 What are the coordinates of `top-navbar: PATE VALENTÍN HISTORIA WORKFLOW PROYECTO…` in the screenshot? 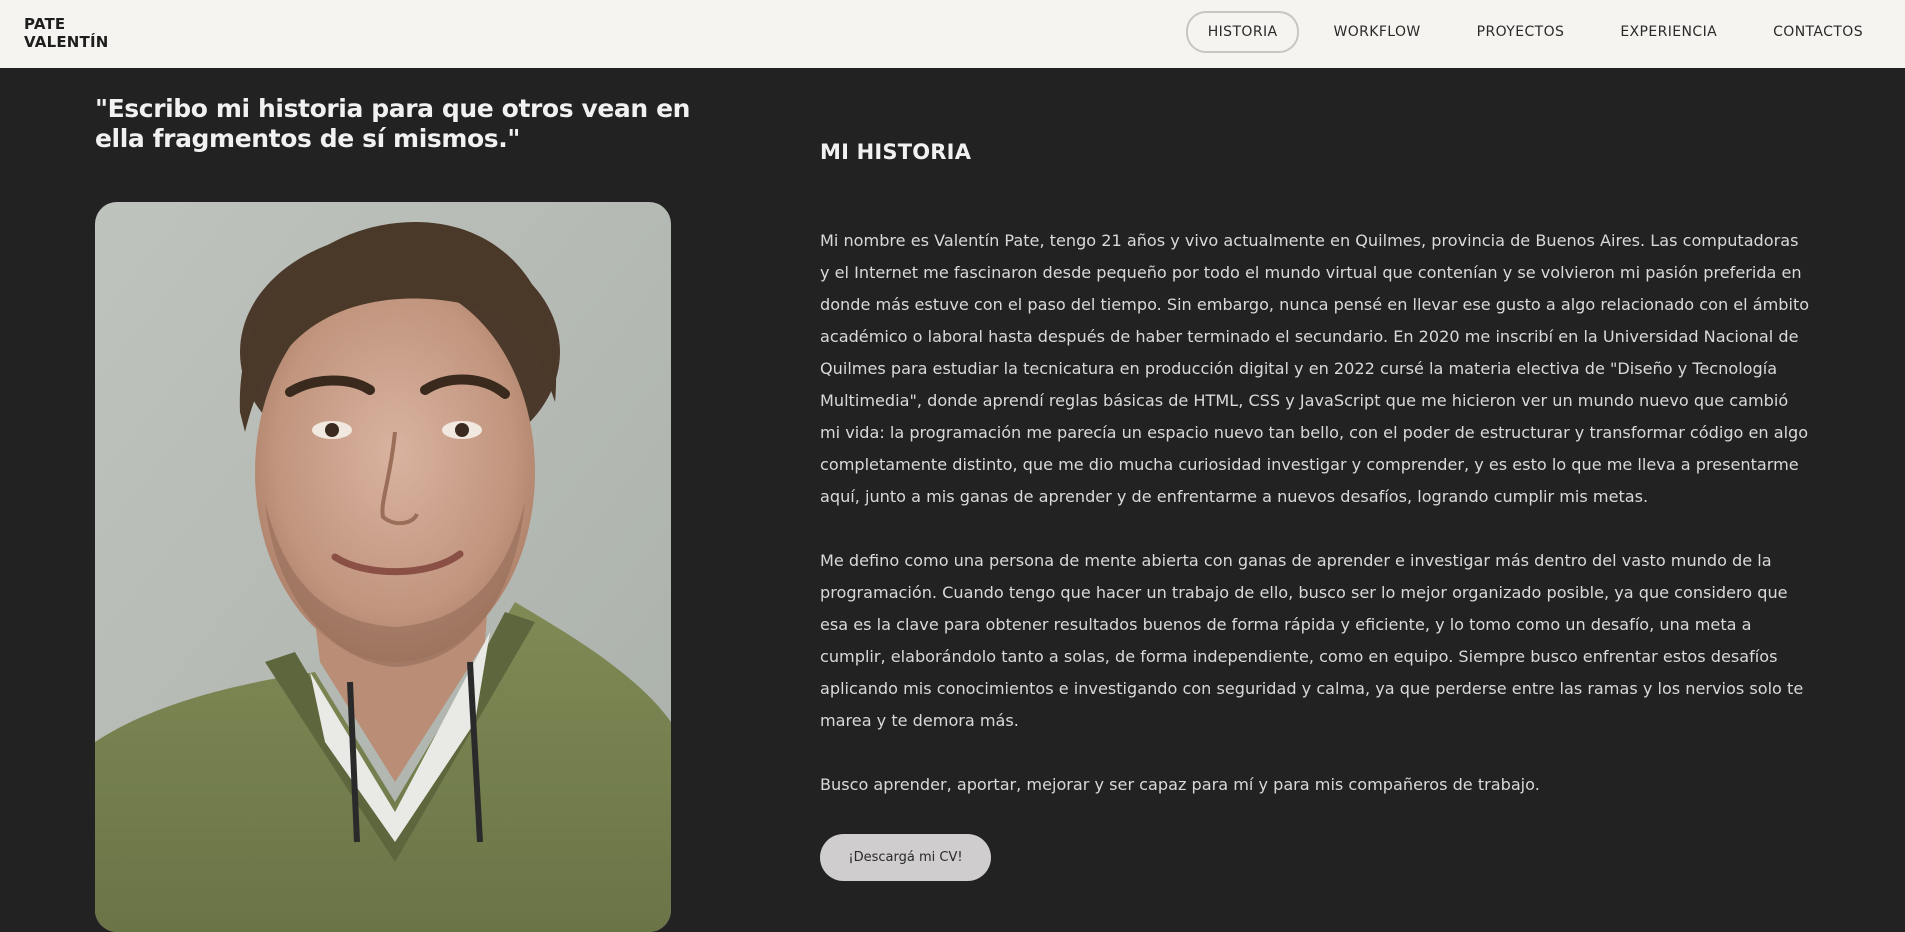 It's located at (952, 34).